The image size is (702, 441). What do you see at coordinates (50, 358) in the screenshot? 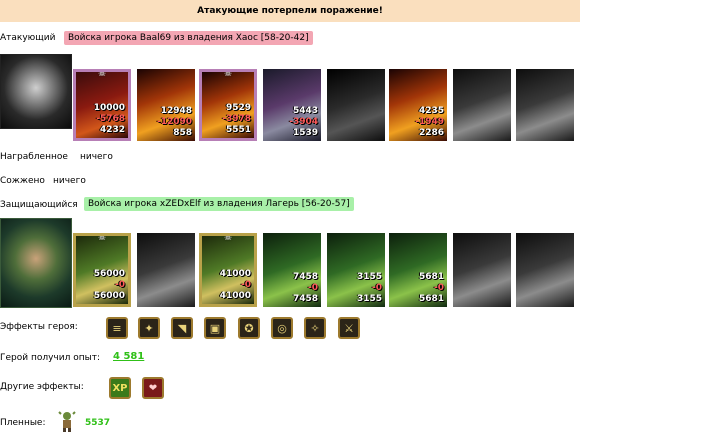
I see `experience-label: Герой получил опыт:` at bounding box center [50, 358].